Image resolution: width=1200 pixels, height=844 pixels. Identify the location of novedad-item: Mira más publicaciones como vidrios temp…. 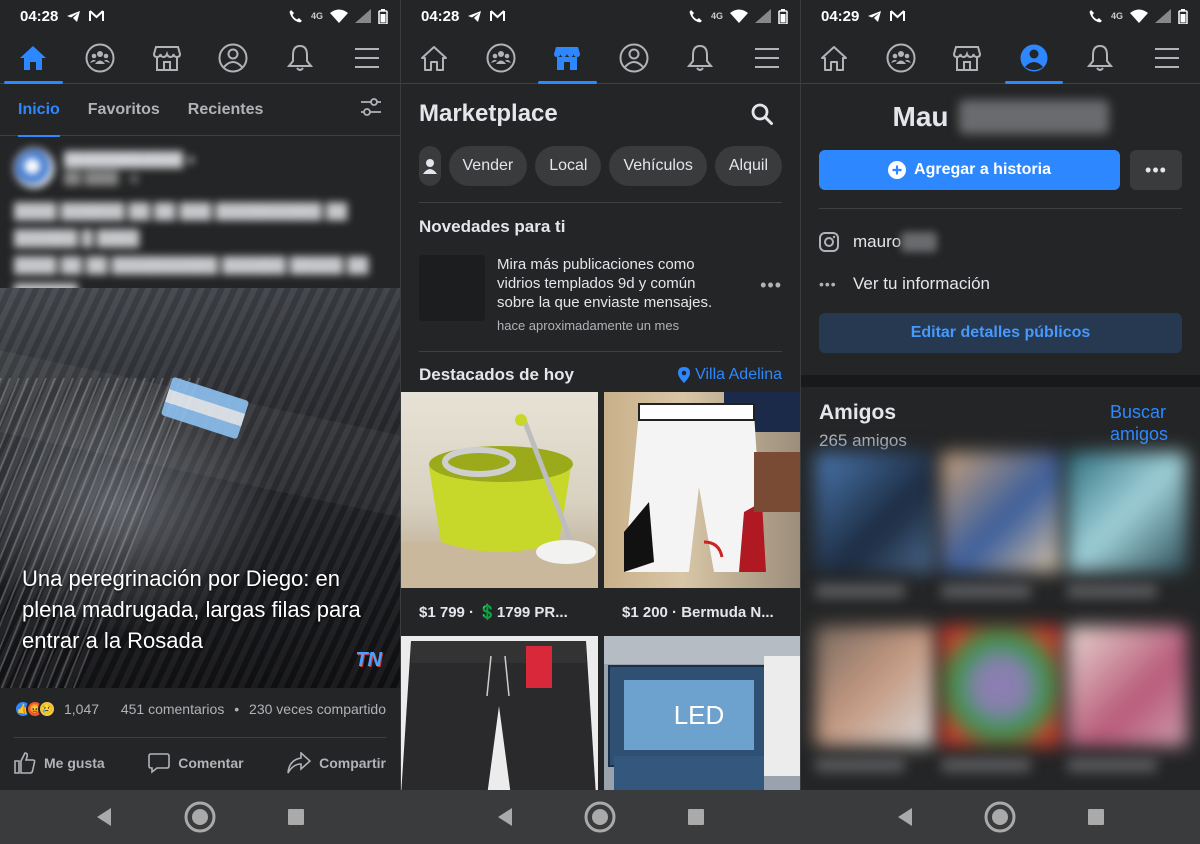
(600, 286).